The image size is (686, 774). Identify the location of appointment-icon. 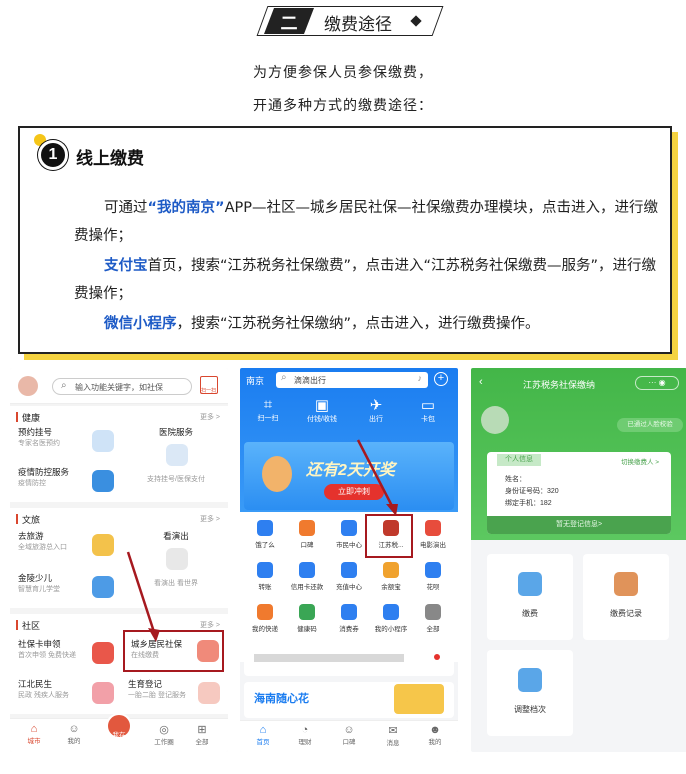
(103, 441).